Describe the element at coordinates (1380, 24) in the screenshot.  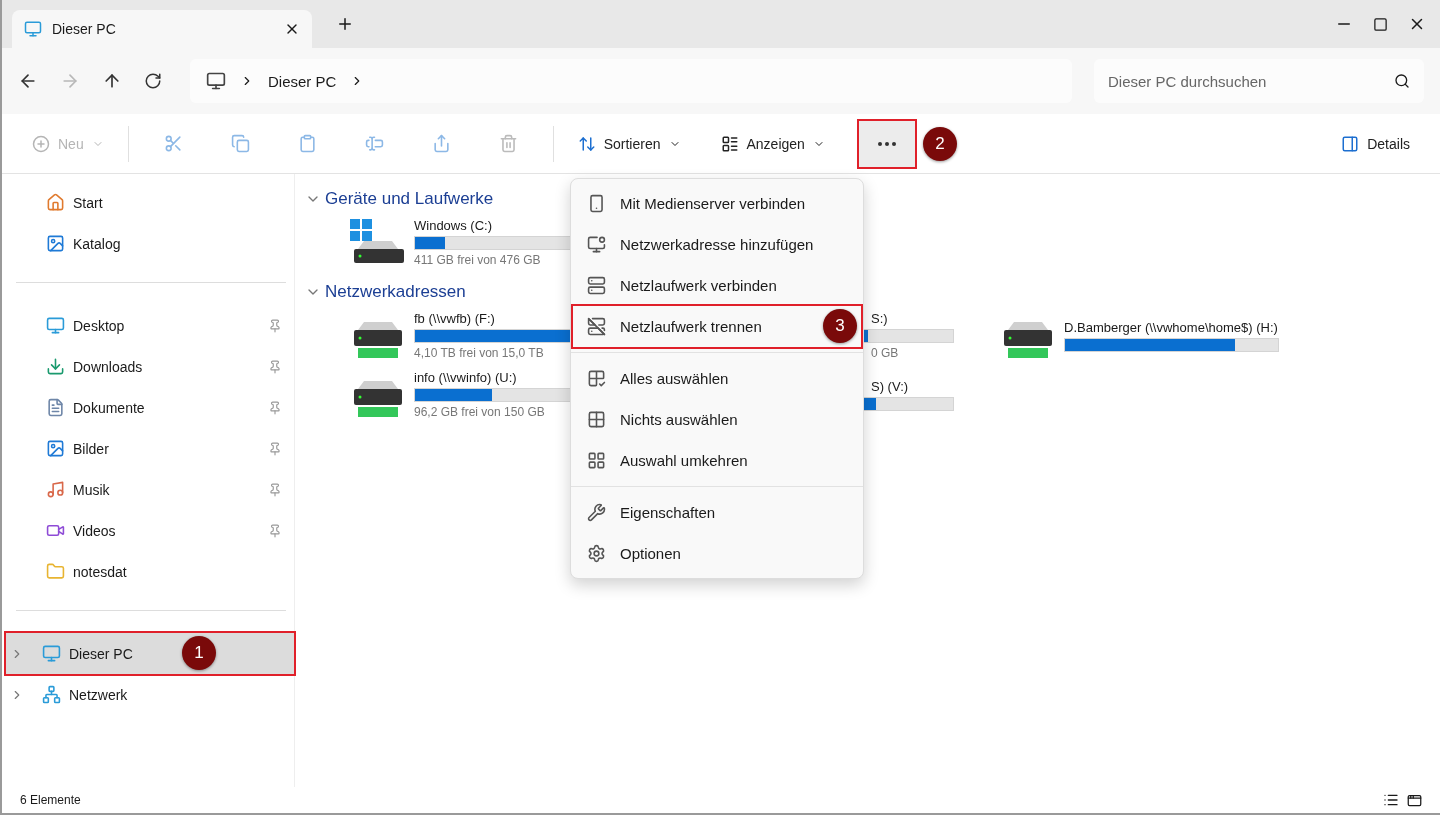
I see `maximize-icon` at that location.